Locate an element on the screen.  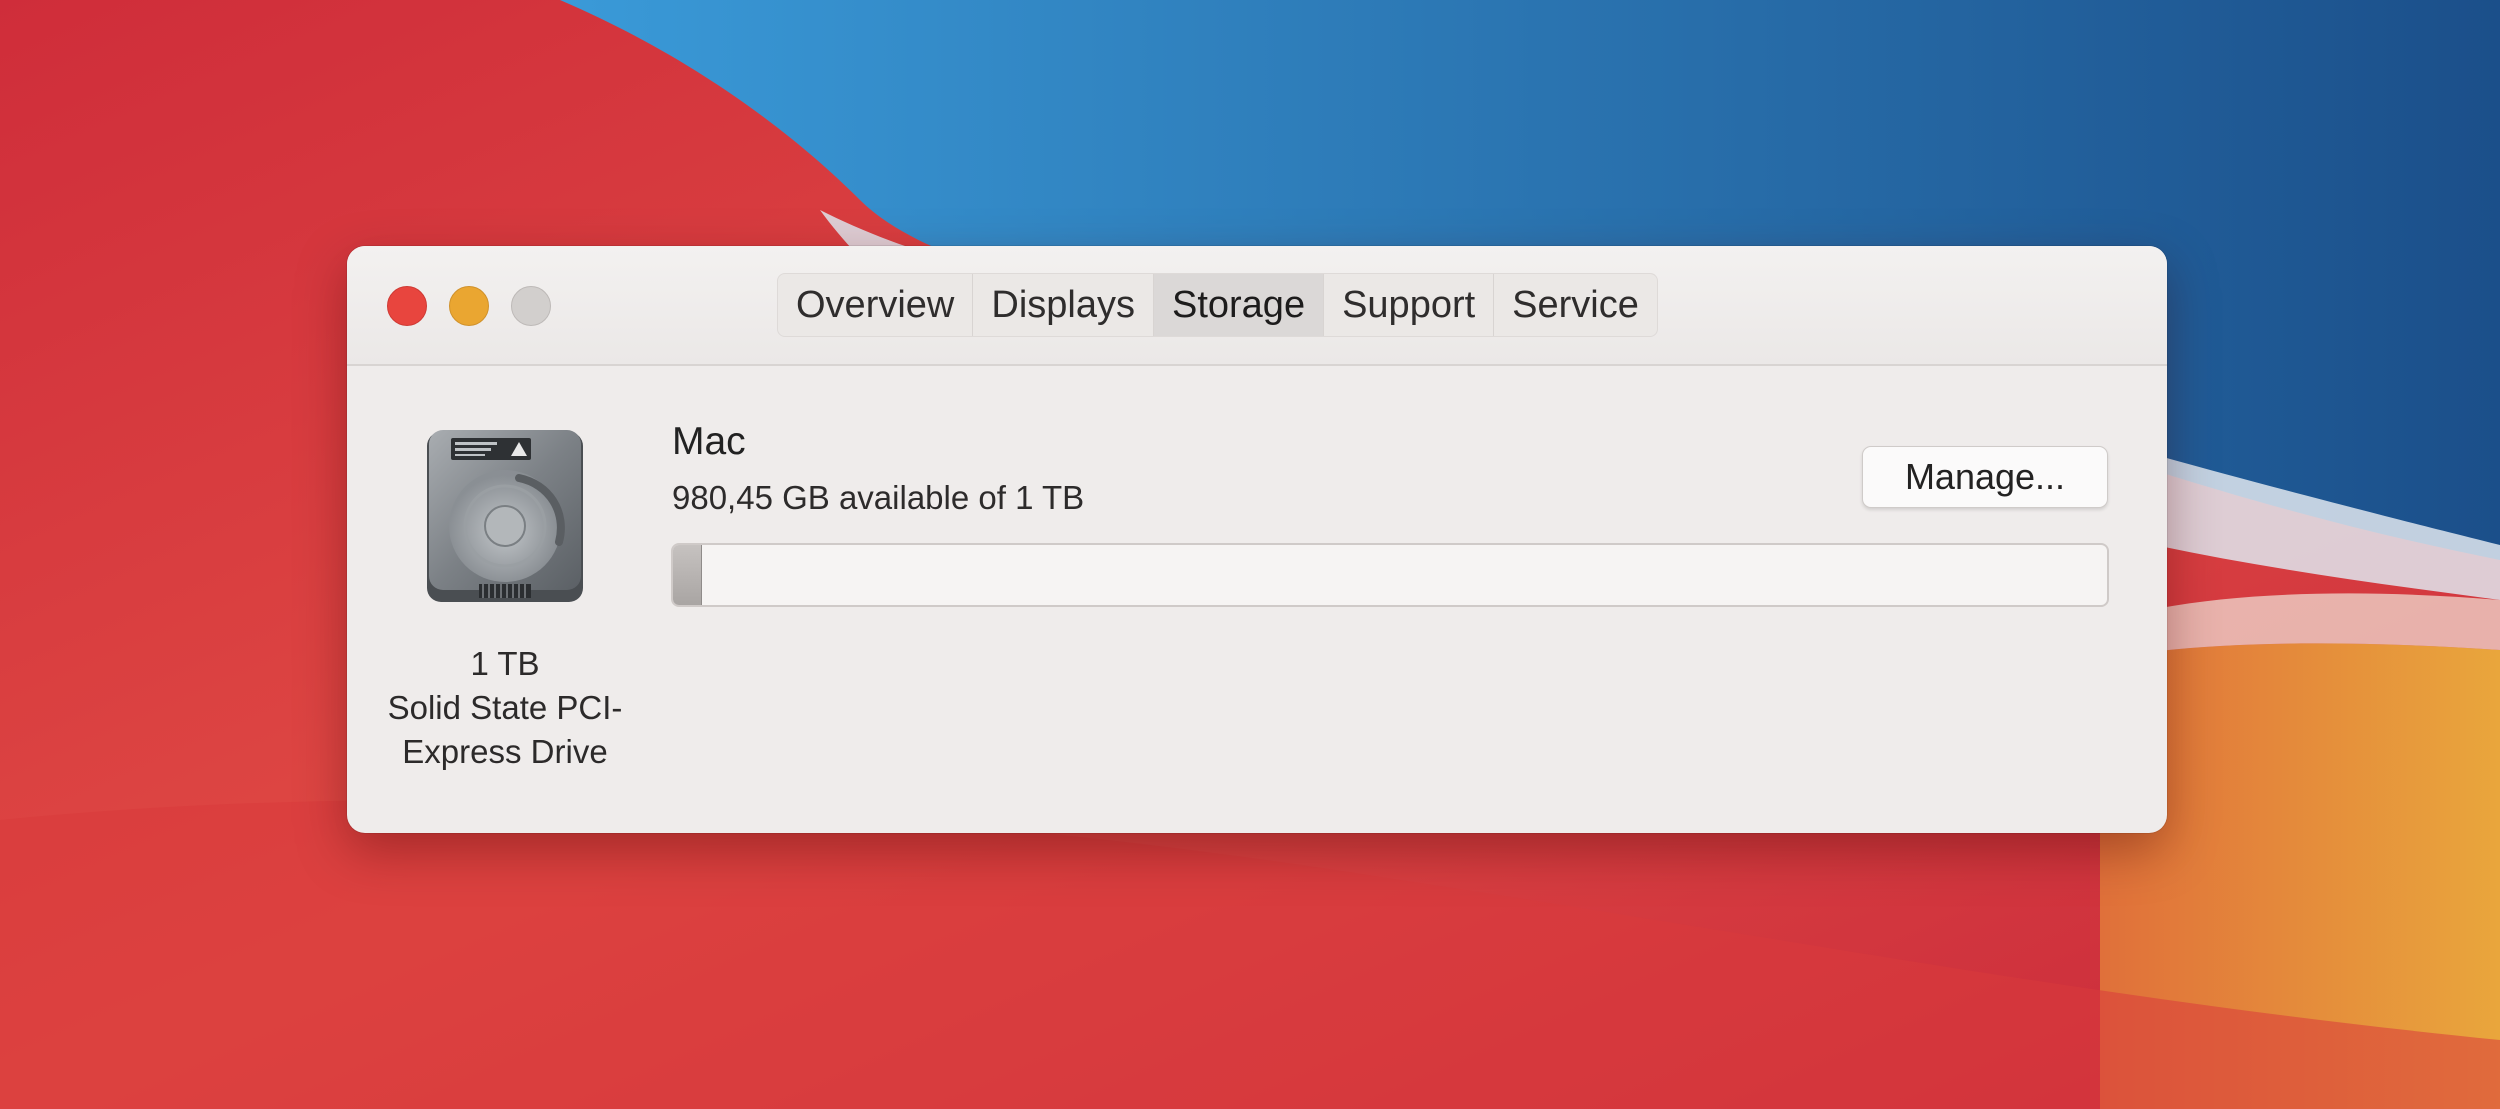
hard-drive-icon is located at coordinates (505, 516).